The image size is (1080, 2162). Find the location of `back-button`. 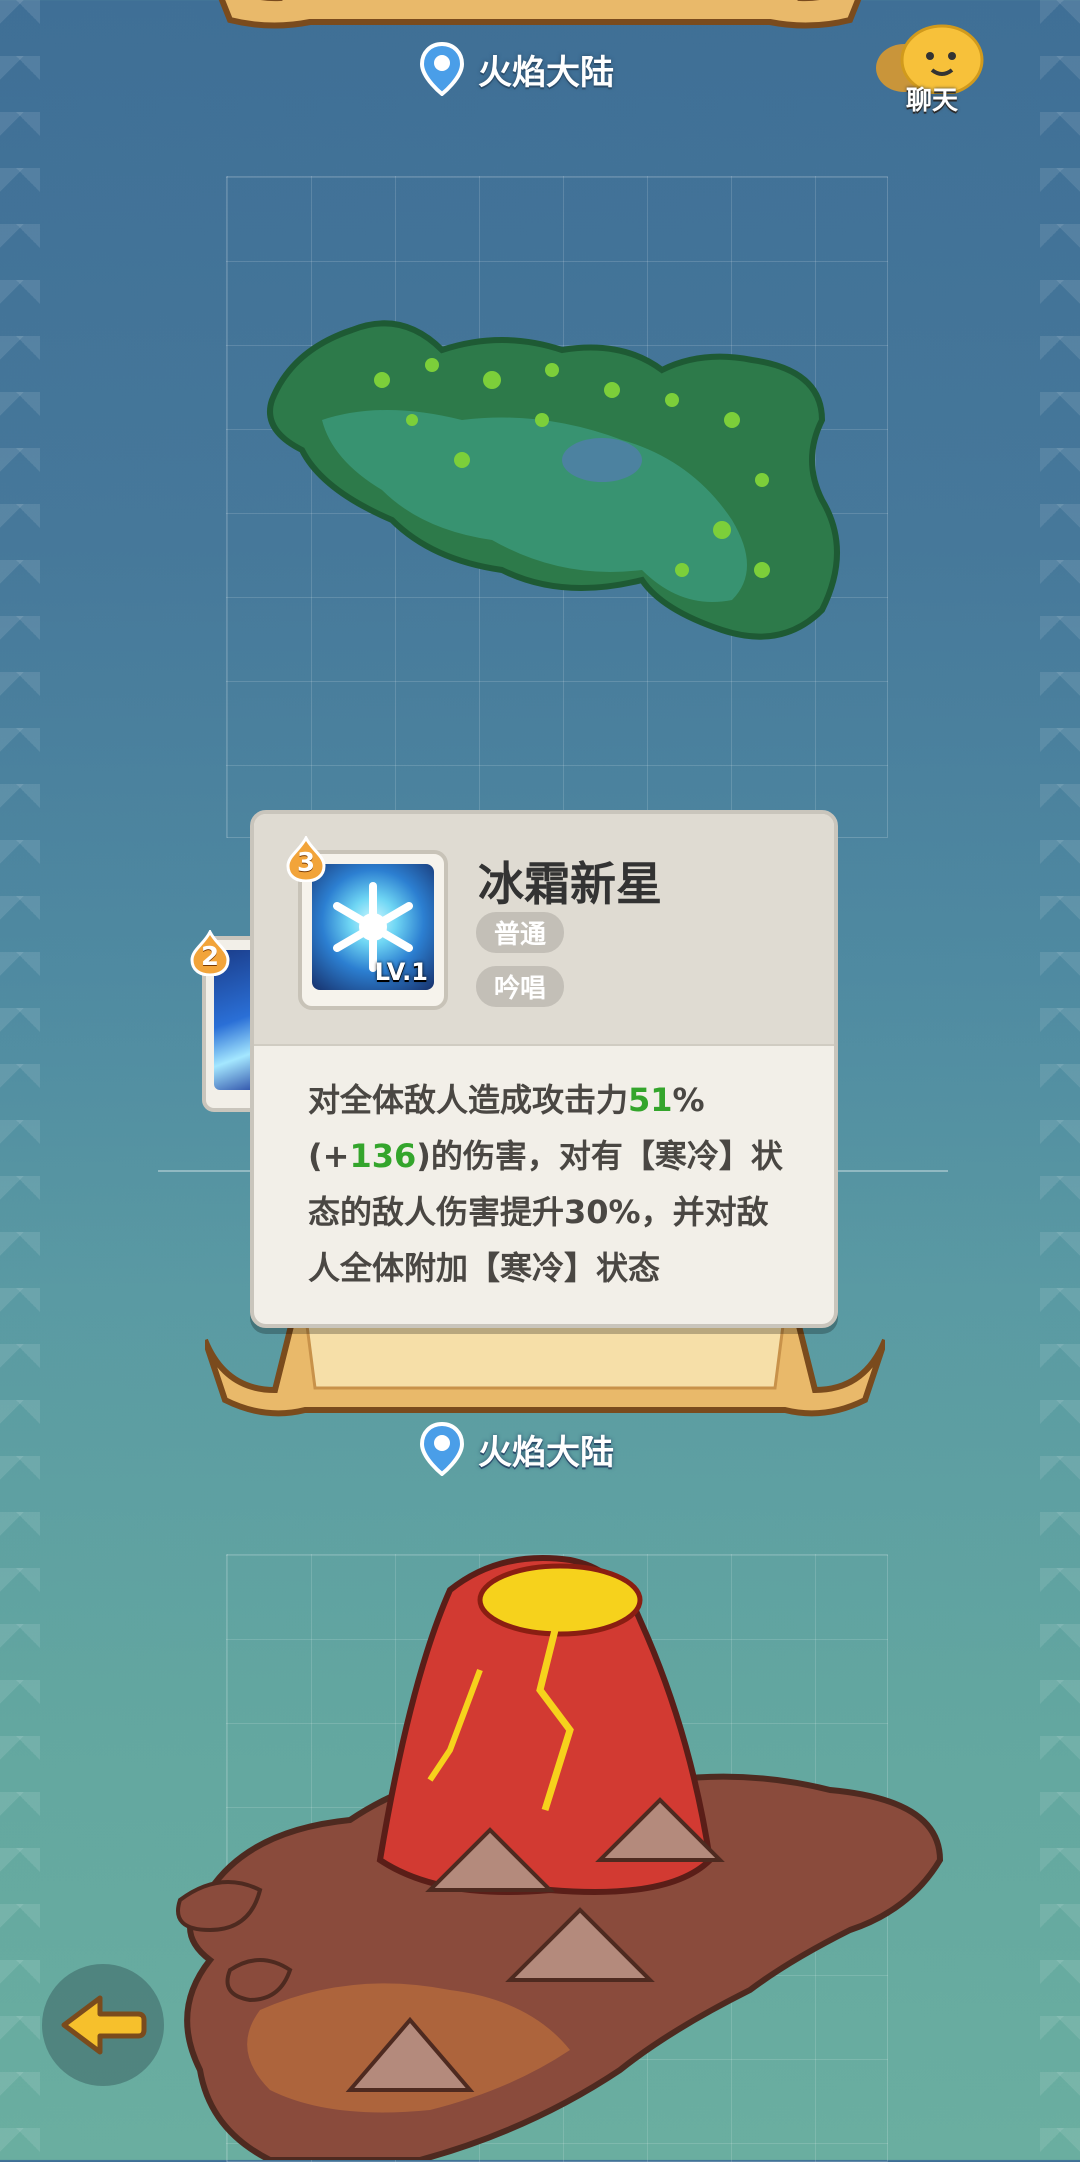

back-button is located at coordinates (103, 2025).